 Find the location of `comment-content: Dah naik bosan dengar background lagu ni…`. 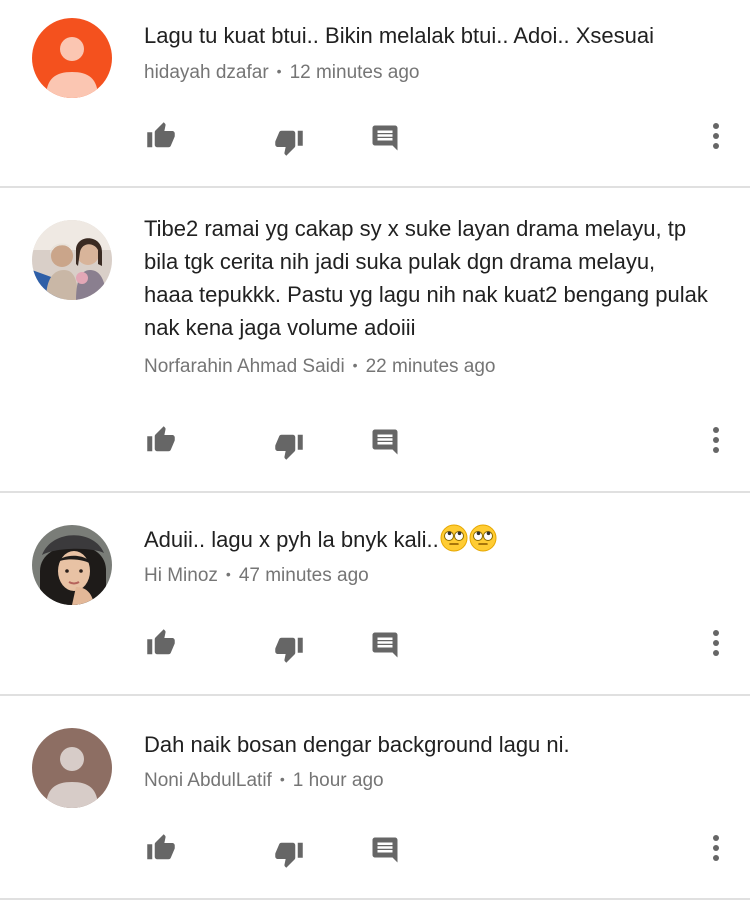

comment-content: Dah naik bosan dengar background lagu ni… is located at coordinates (427, 760).